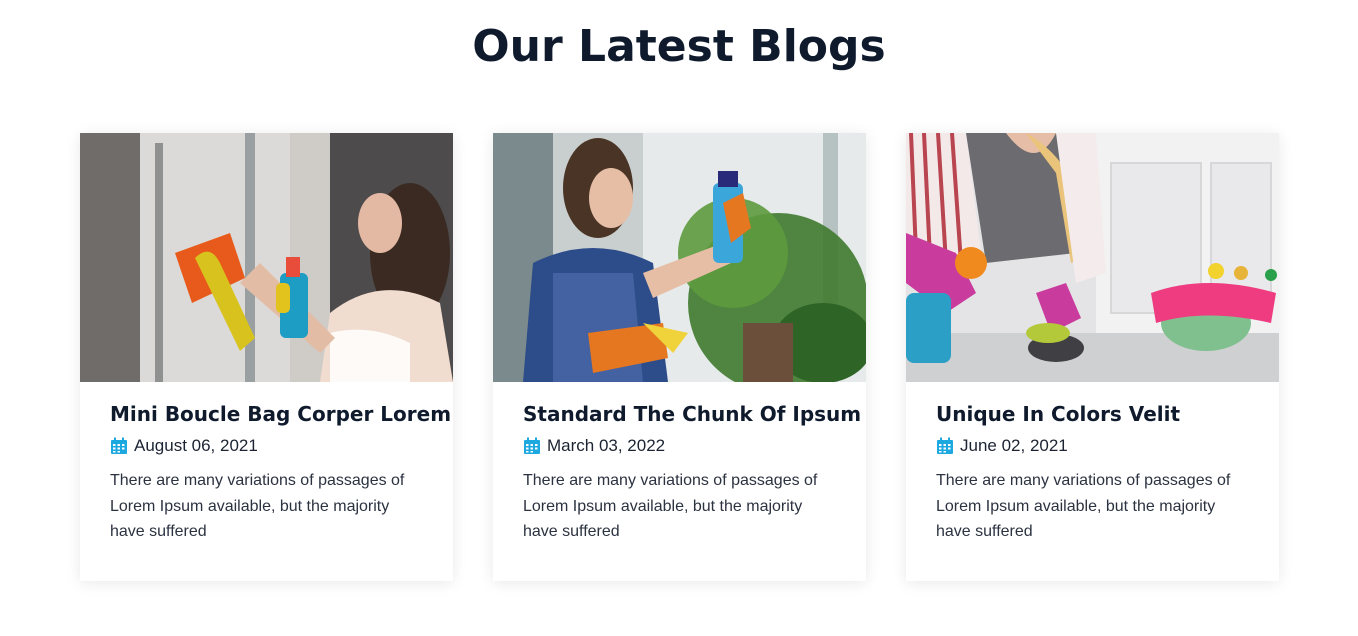  I want to click on blog-card-date: March 03, 2022, so click(679, 446).